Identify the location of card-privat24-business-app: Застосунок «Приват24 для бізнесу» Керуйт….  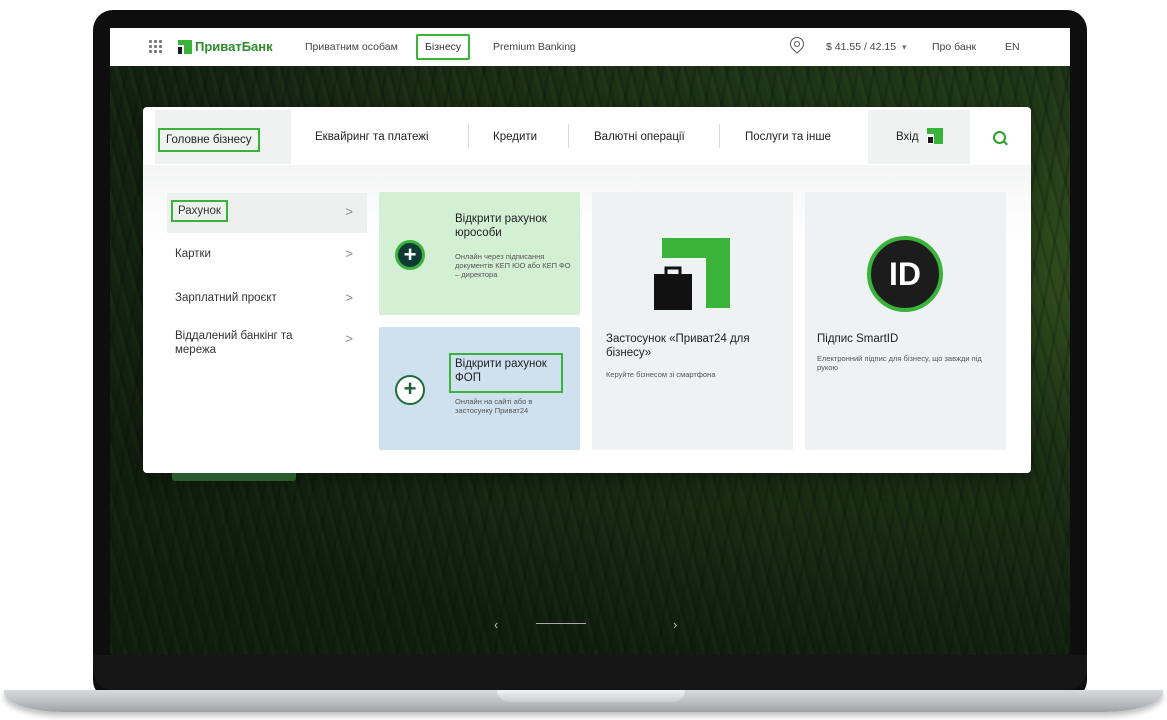
(692, 321).